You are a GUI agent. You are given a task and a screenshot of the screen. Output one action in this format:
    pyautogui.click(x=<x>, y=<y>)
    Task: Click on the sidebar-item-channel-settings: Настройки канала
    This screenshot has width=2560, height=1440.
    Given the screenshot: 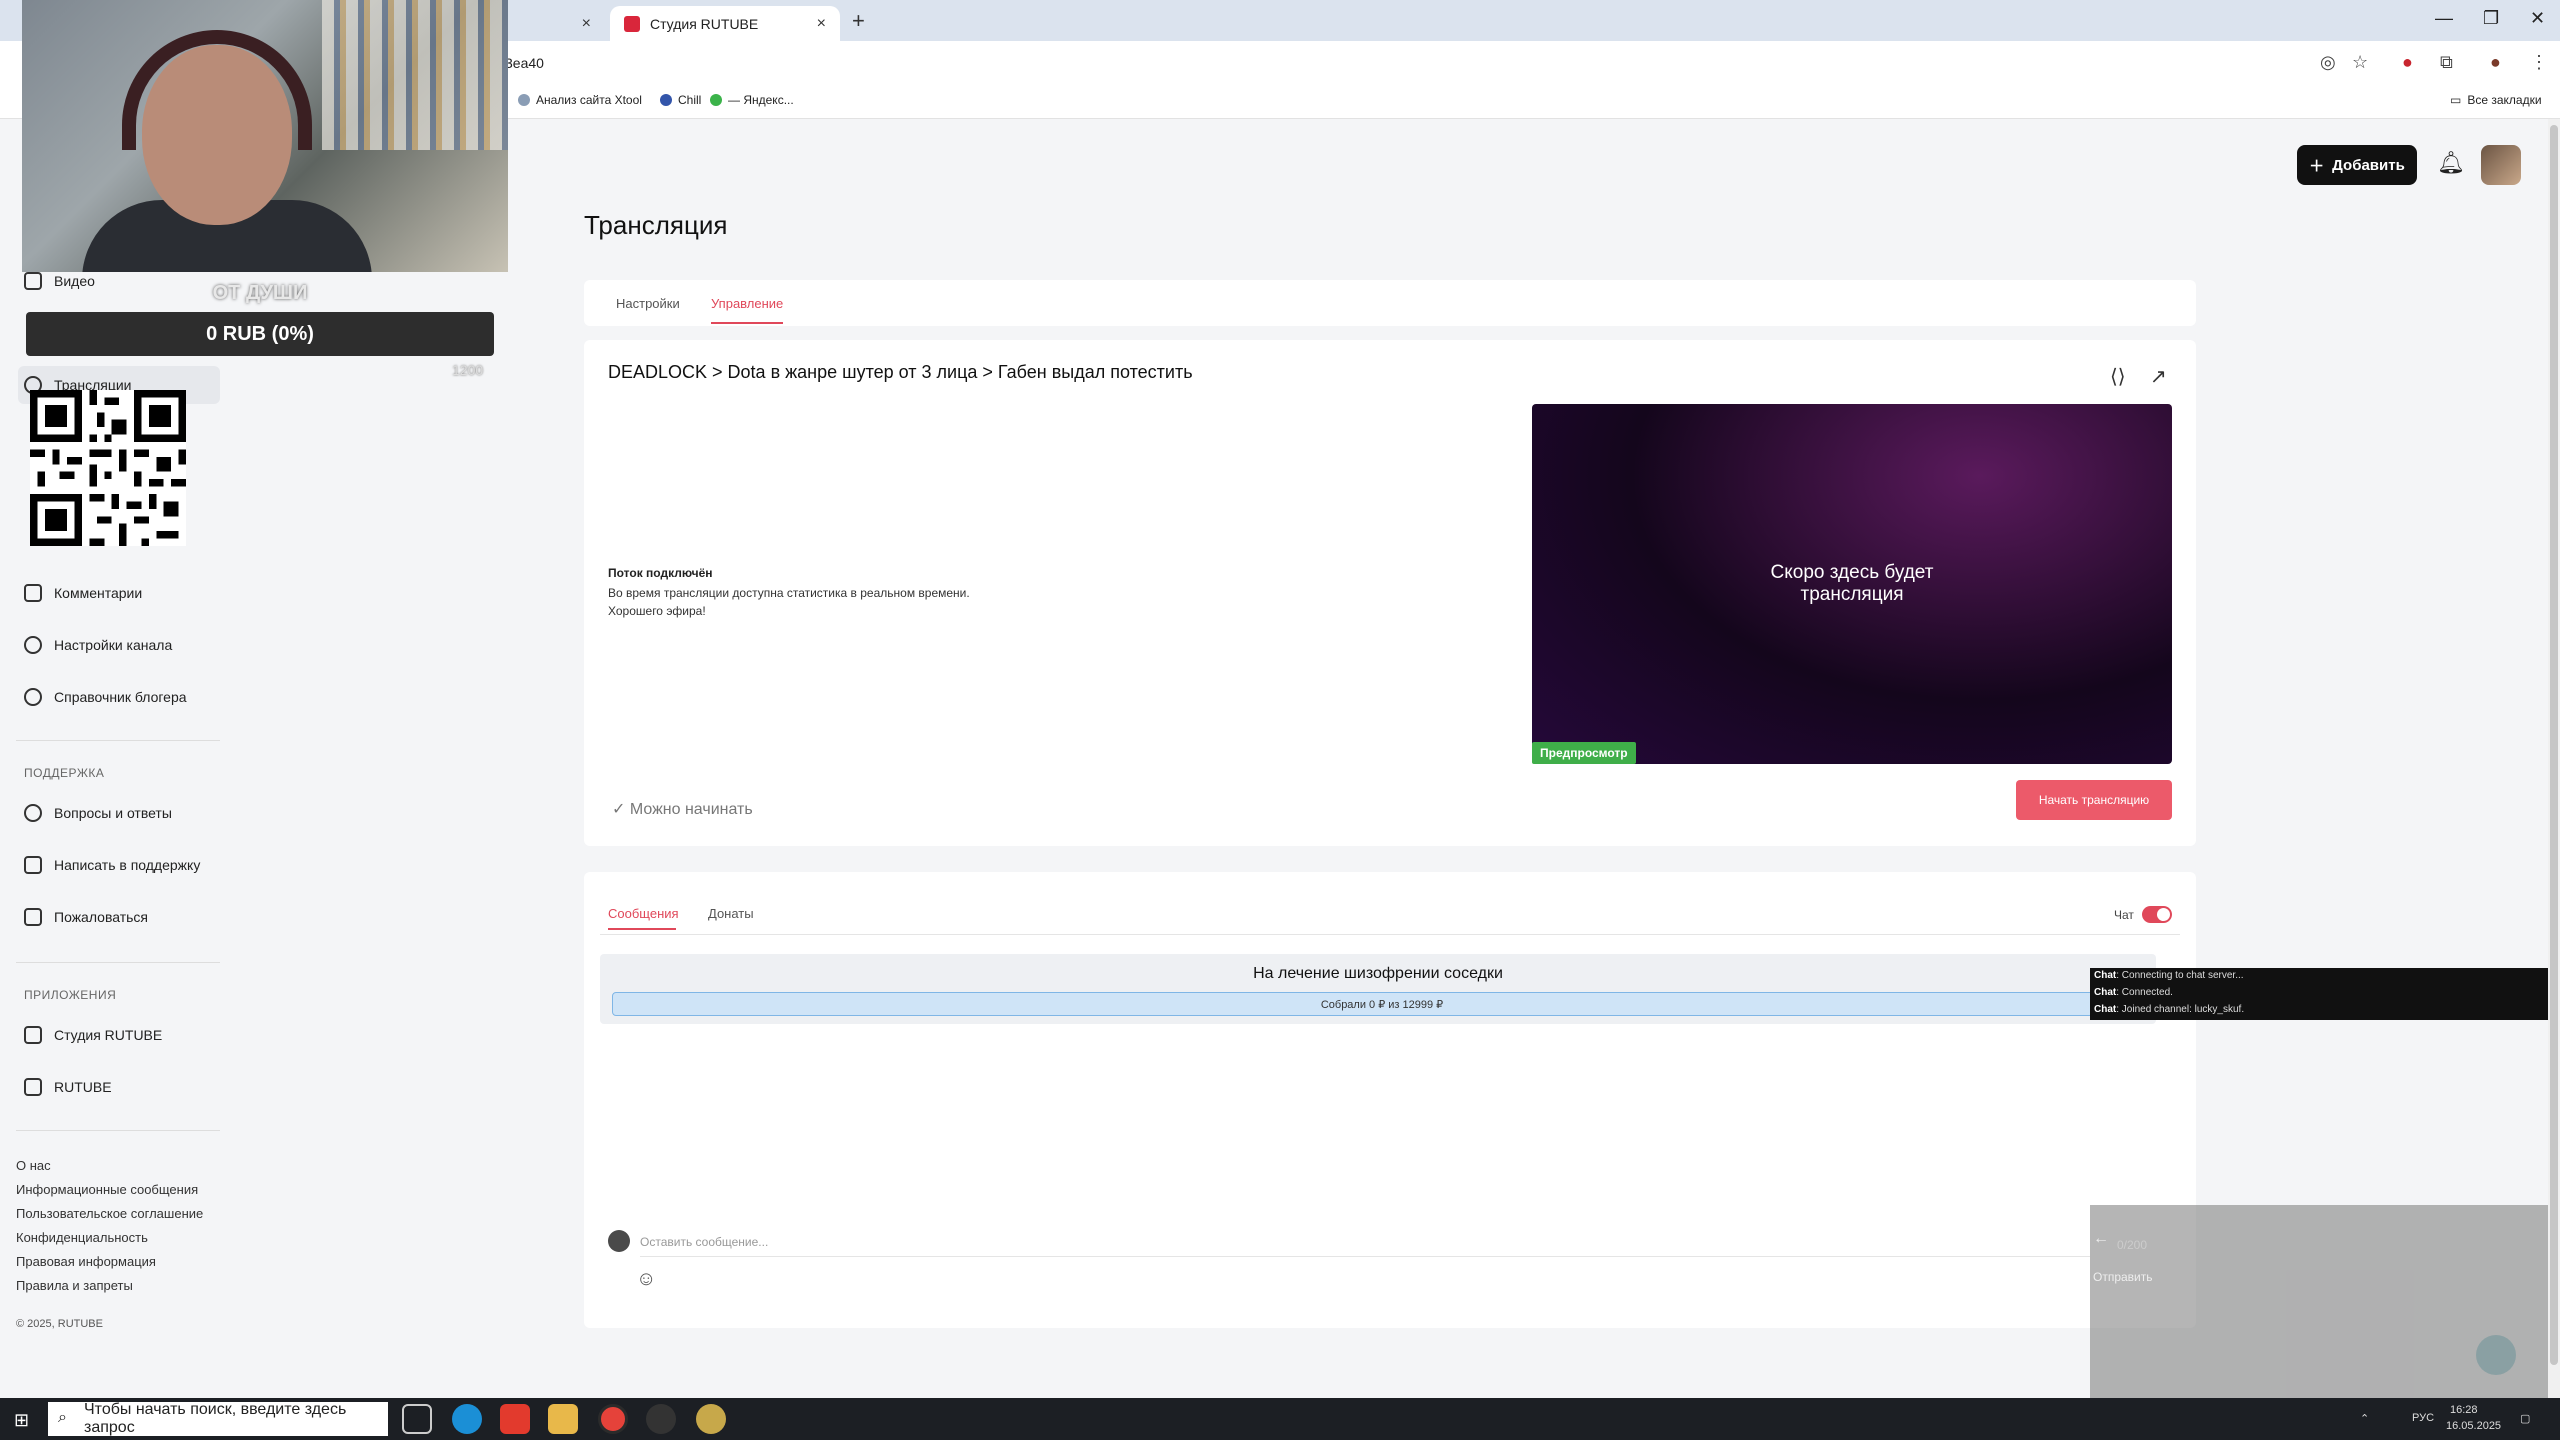 What is the action you would take?
    pyautogui.click(x=98, y=645)
    